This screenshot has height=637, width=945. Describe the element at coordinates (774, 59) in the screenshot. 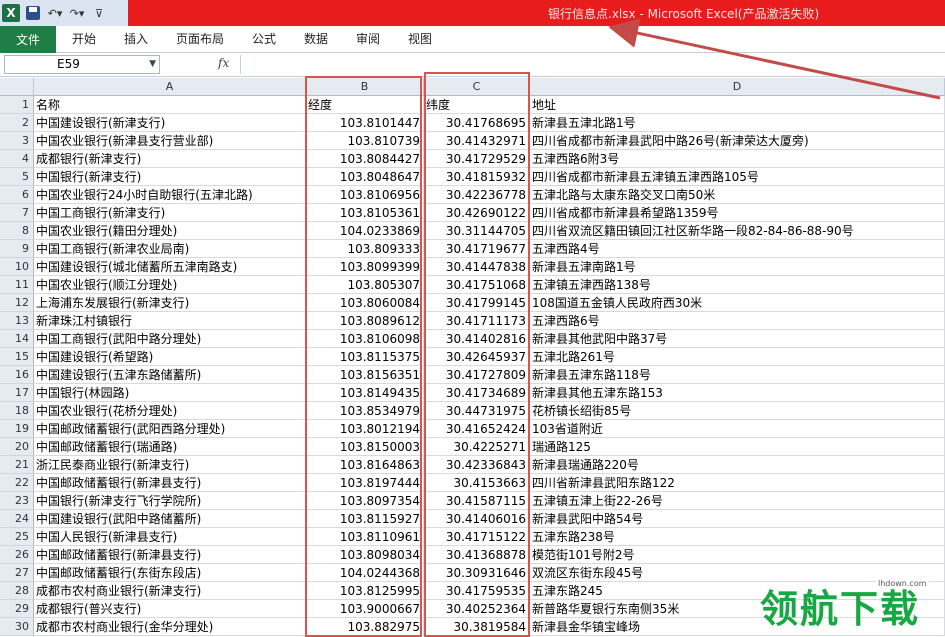

I see `annotation-arrow-icon` at that location.